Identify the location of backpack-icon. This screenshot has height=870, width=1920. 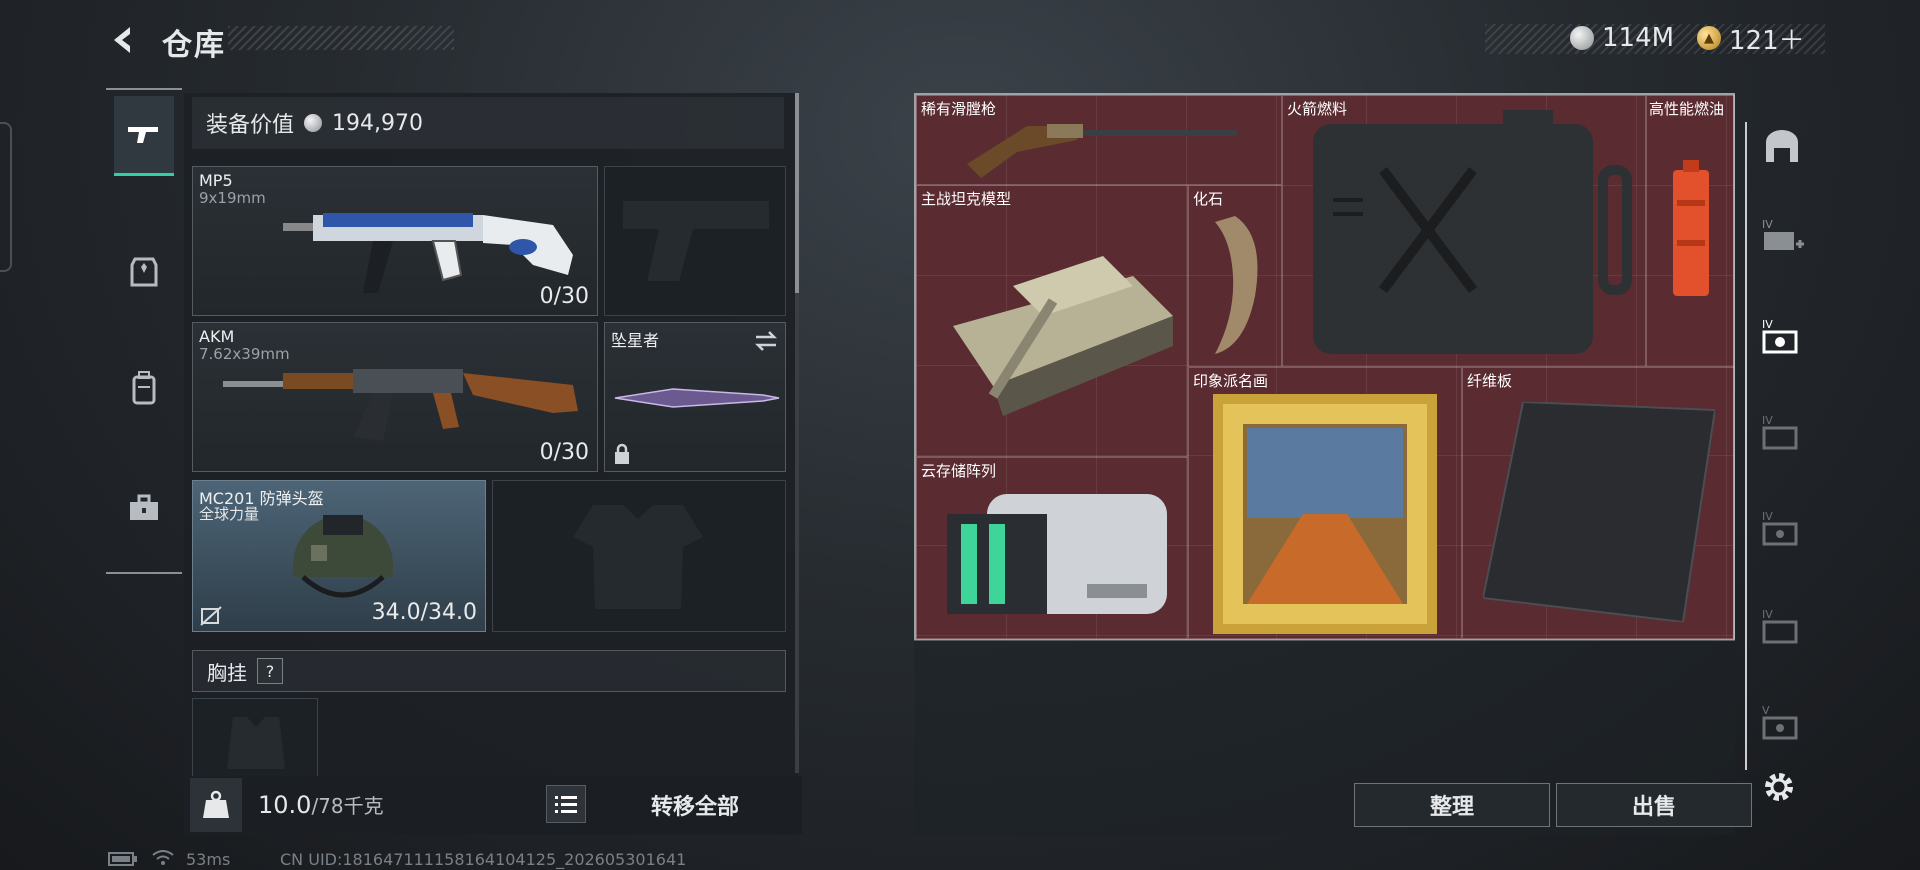
(144, 388).